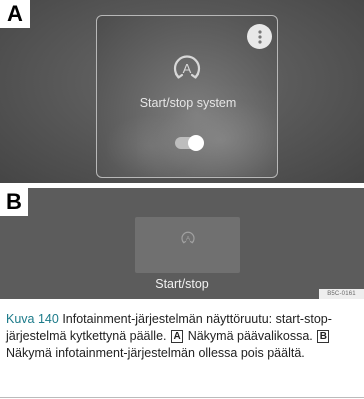 The width and height of the screenshot is (364, 399). I want to click on figure-number: Kuva 140, so click(32, 319).